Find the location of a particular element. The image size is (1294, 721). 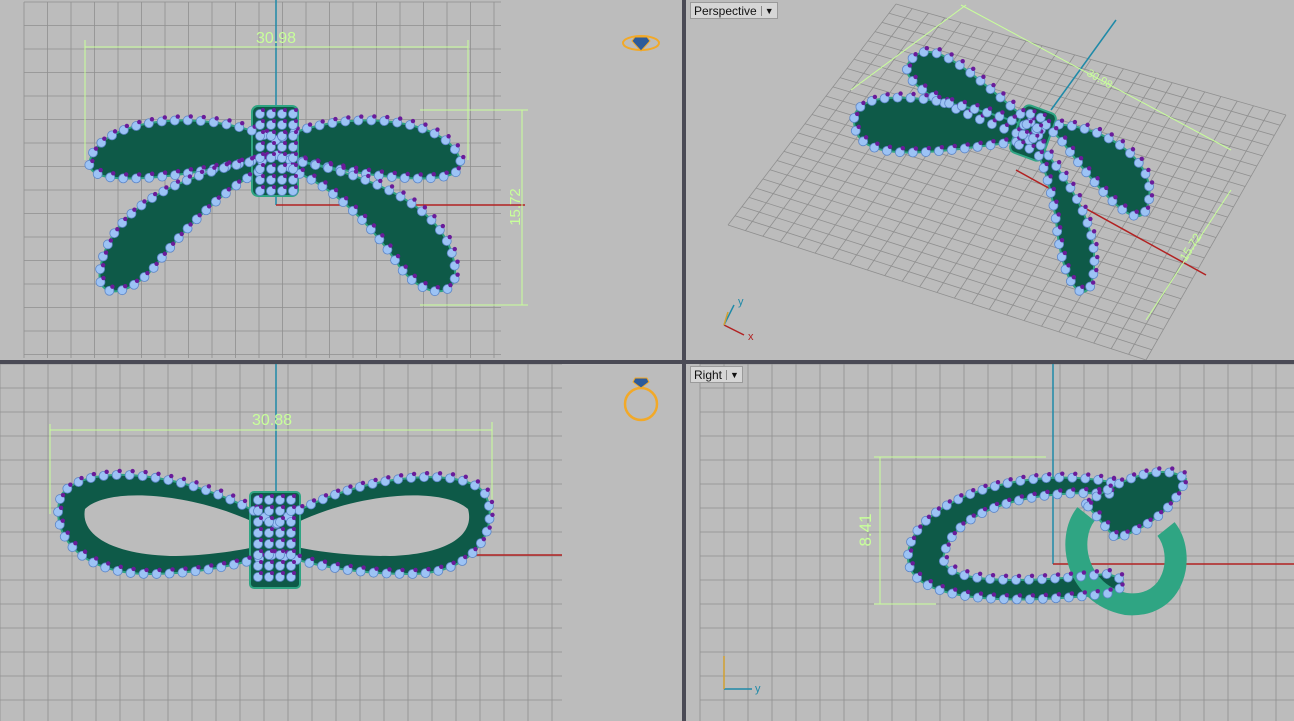

viewport-label-right: Right ▼ is located at coordinates (716, 374).